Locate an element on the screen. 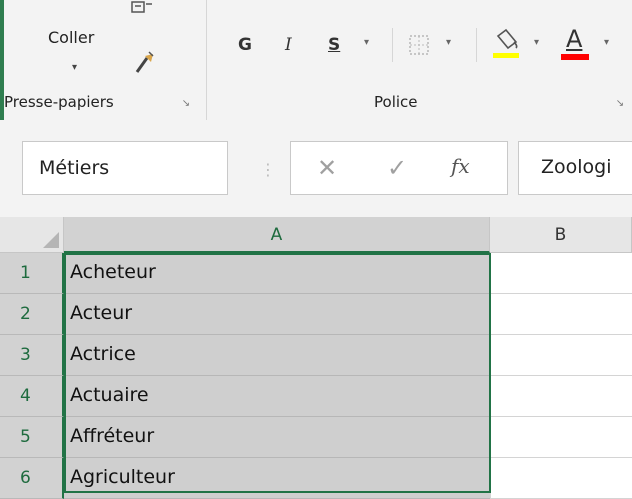 This screenshot has width=632, height=499. row-number: 5 is located at coordinates (25, 437).